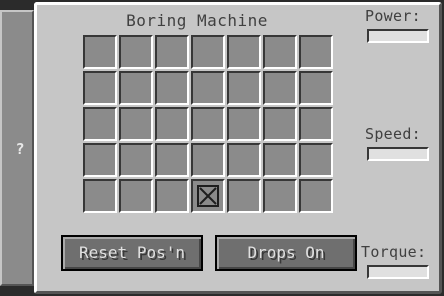 The image size is (444, 296). I want to click on reset-position-button: Reset Pos'n, so click(132, 253).